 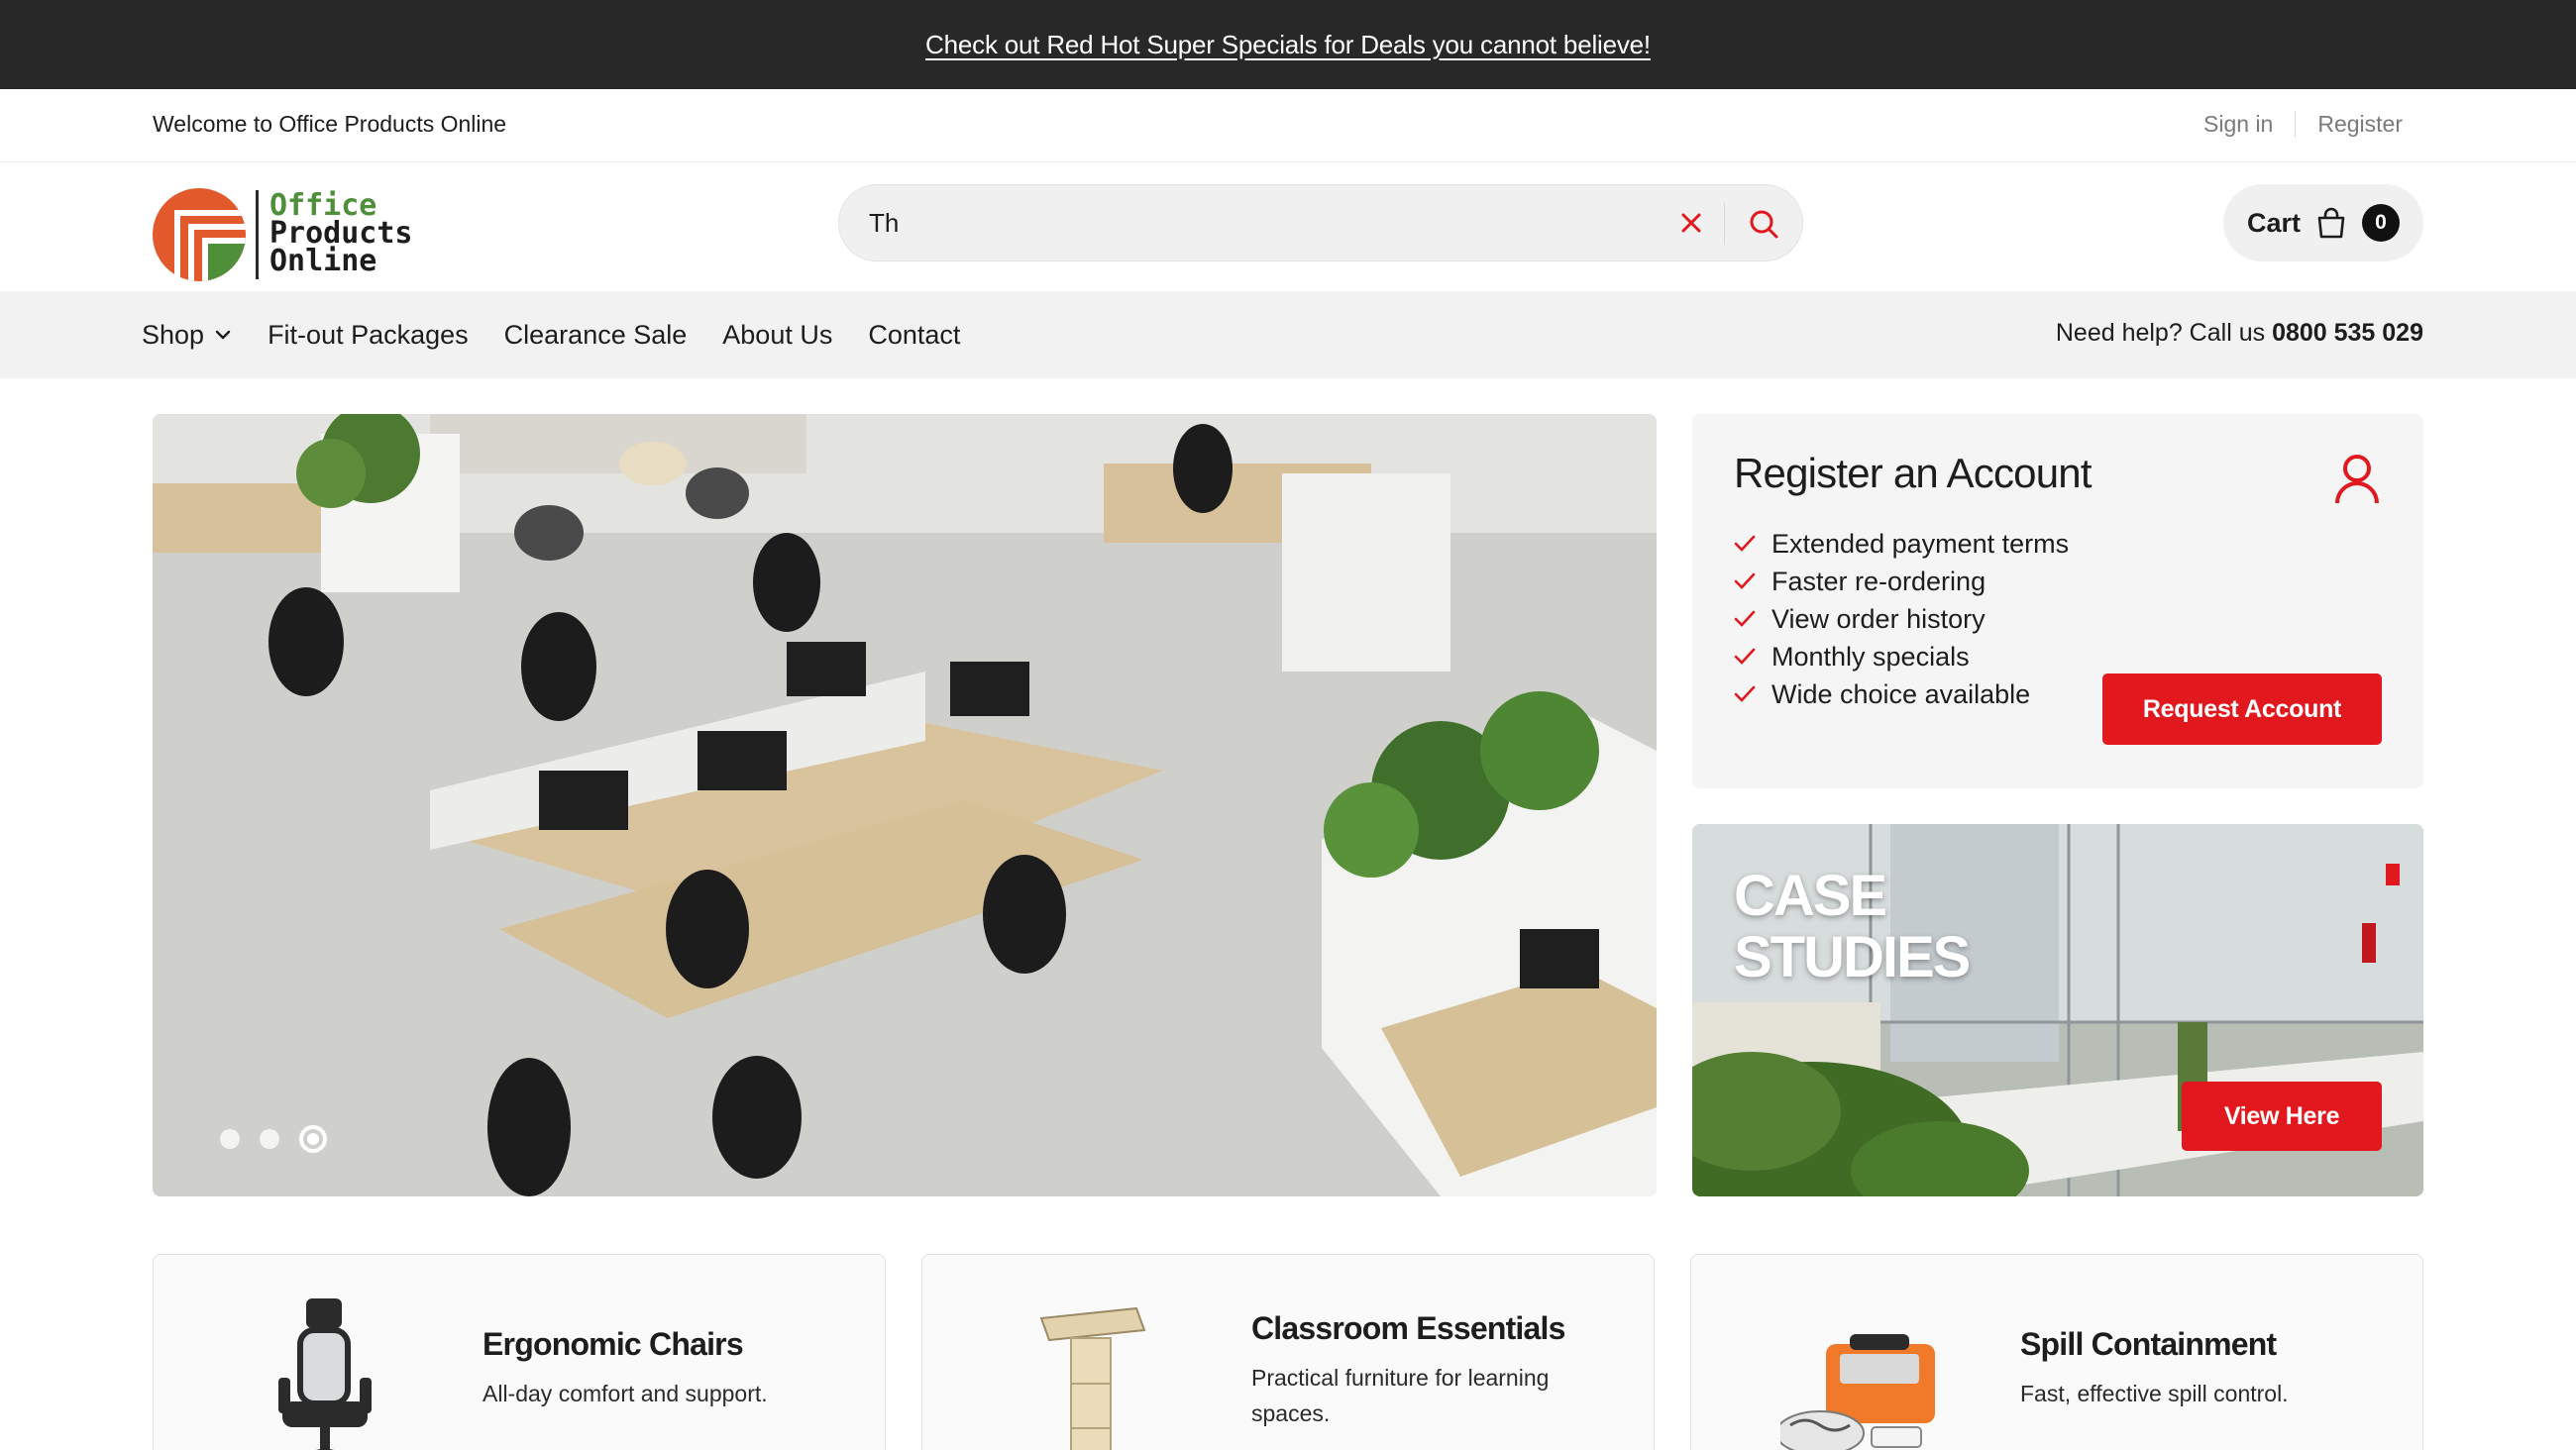 I want to click on nav-item-label: Contact, so click(x=914, y=335).